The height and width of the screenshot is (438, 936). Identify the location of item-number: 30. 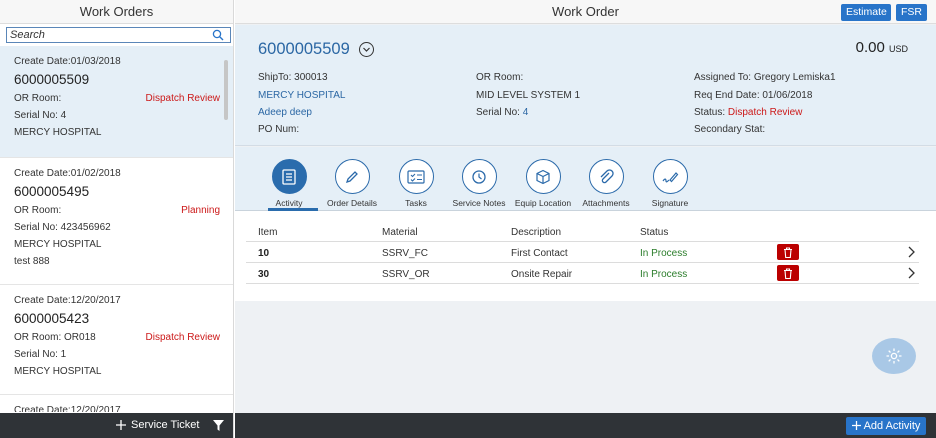
(264, 274).